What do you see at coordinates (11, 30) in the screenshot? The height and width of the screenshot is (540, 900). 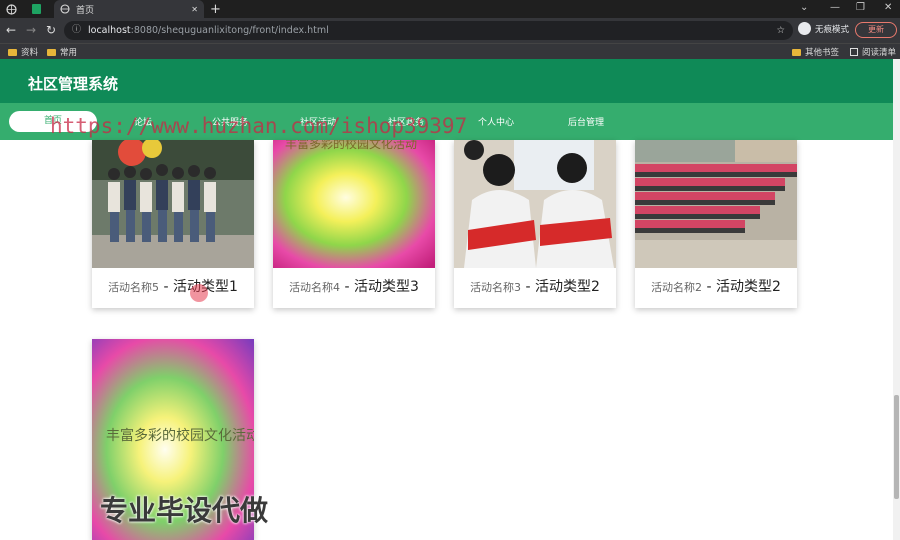 I see `back-icon: ←` at bounding box center [11, 30].